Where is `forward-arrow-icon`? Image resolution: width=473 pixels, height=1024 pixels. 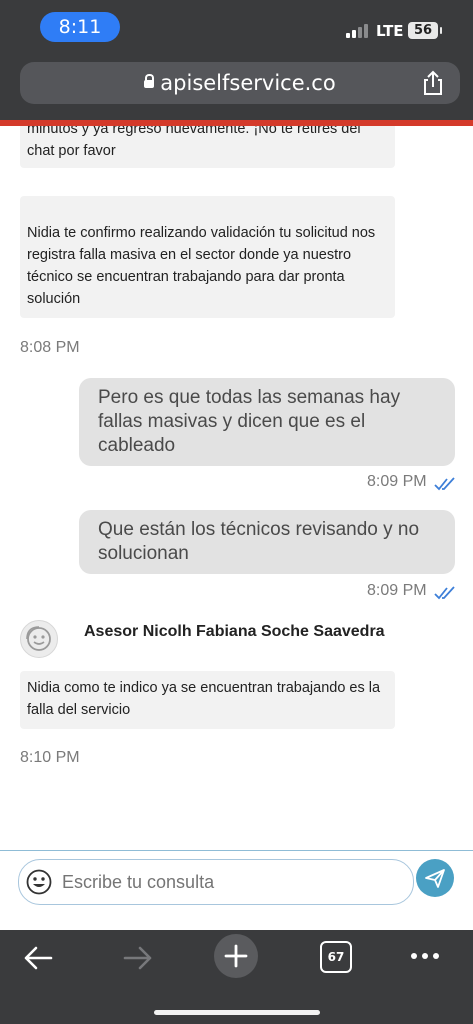
forward-arrow-icon is located at coordinates (138, 958).